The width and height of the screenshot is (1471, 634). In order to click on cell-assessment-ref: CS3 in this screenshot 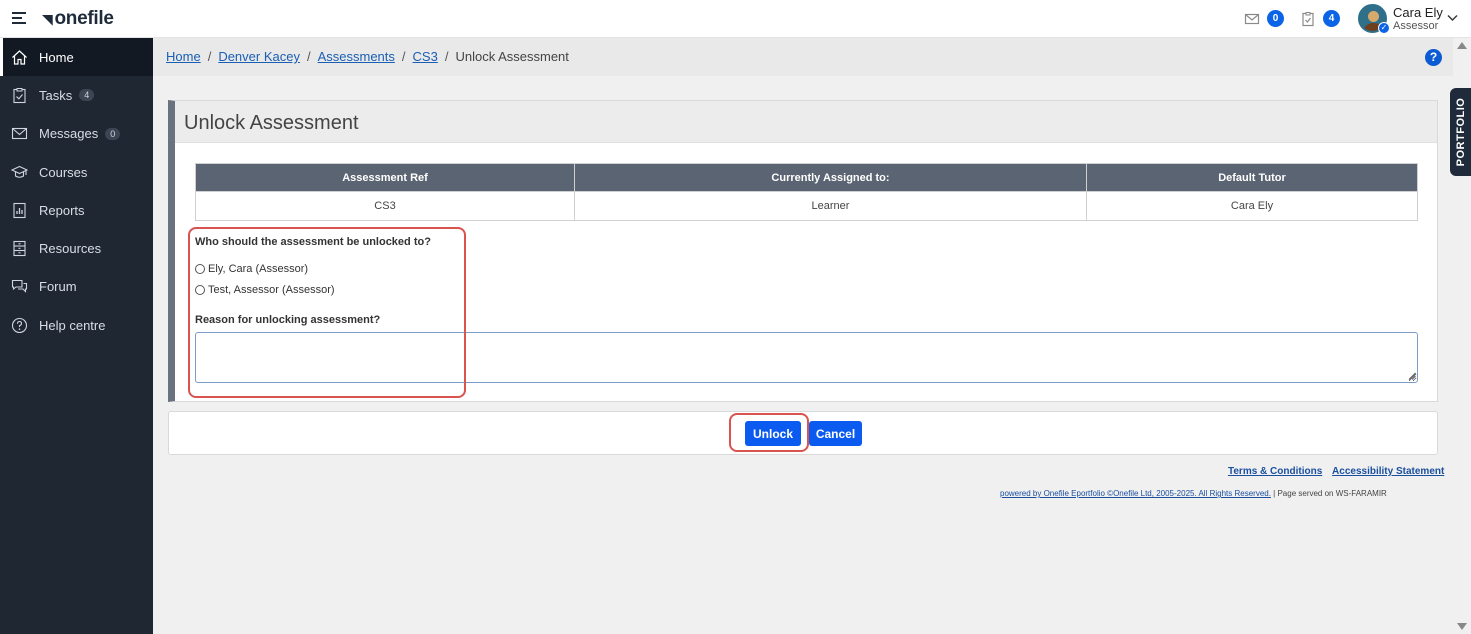, I will do `click(385, 206)`.